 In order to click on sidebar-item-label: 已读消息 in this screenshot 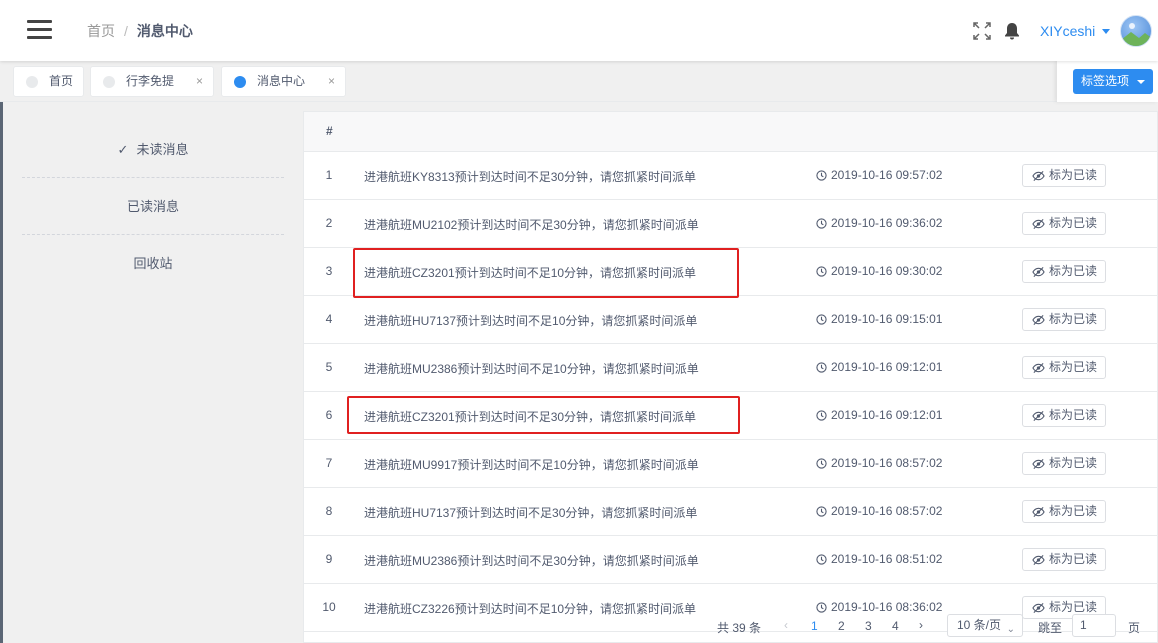, I will do `click(152, 206)`.